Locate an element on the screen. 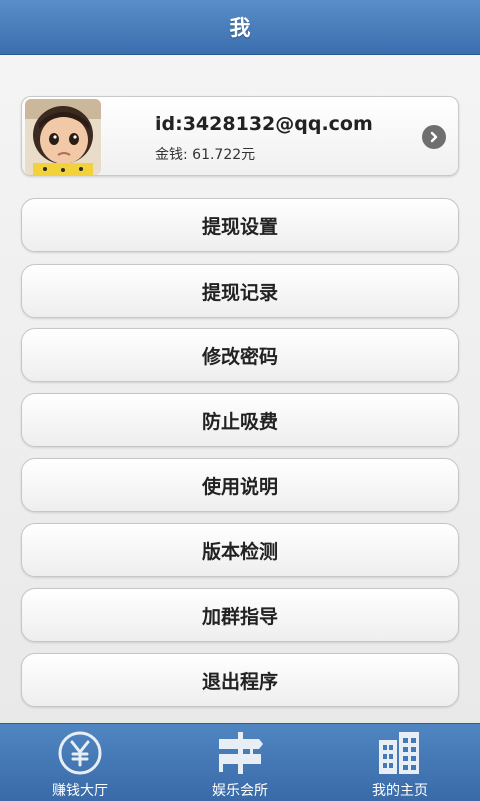  avatar is located at coordinates (63, 137).